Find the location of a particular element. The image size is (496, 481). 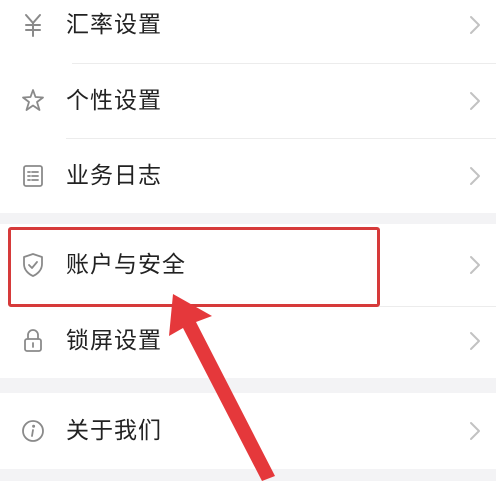

menu-item-label: 锁屏设置 is located at coordinates (114, 341).